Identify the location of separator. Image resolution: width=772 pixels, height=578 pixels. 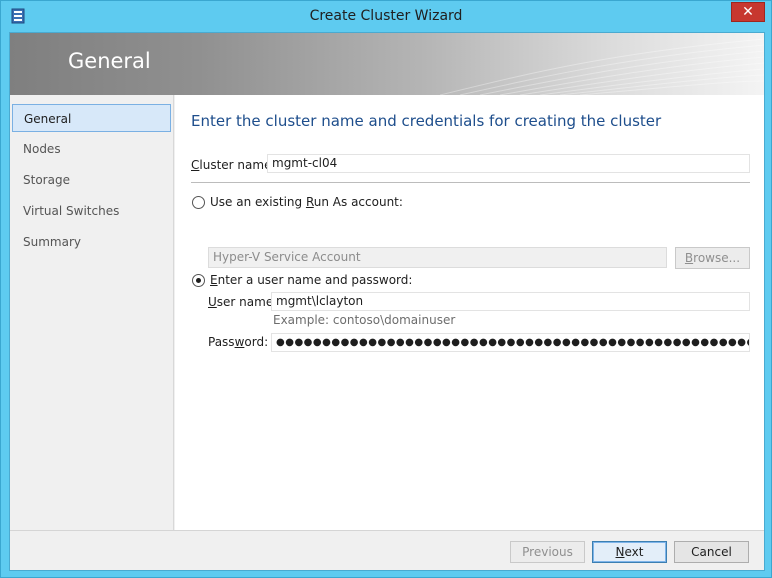
(470, 182).